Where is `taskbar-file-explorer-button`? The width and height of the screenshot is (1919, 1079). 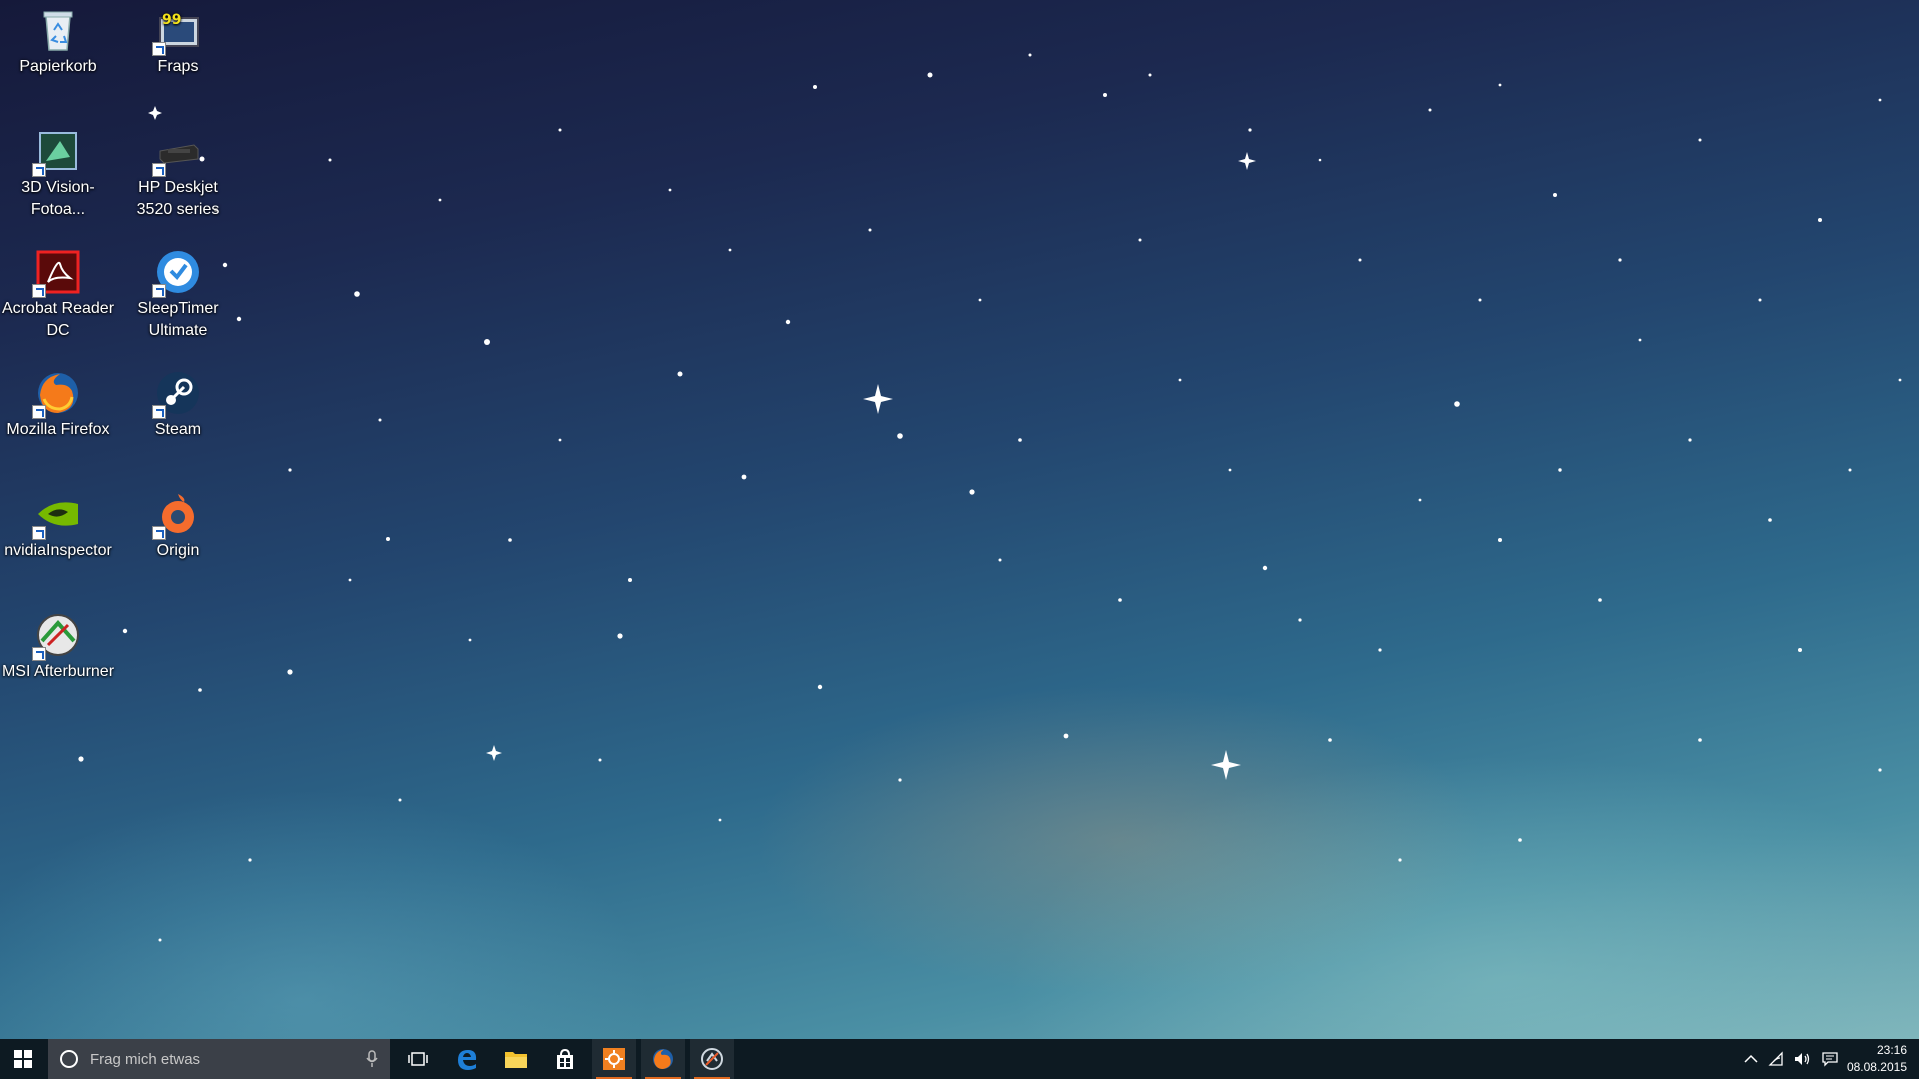
taskbar-file-explorer-button is located at coordinates (516, 1059).